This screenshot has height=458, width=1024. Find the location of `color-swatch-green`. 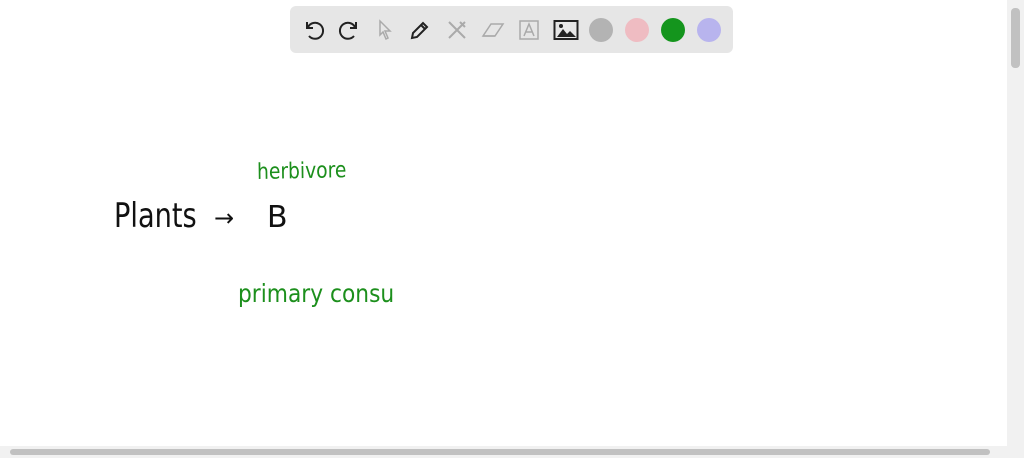

color-swatch-green is located at coordinates (673, 30).